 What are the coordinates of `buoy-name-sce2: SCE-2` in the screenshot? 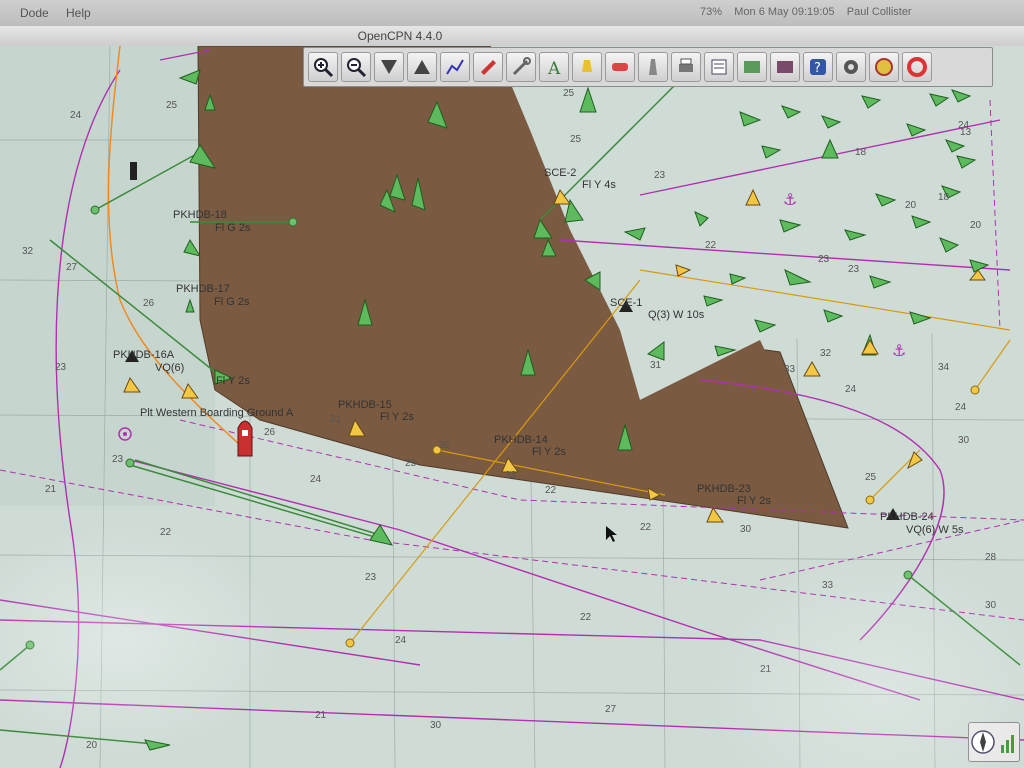 It's located at (560, 173).